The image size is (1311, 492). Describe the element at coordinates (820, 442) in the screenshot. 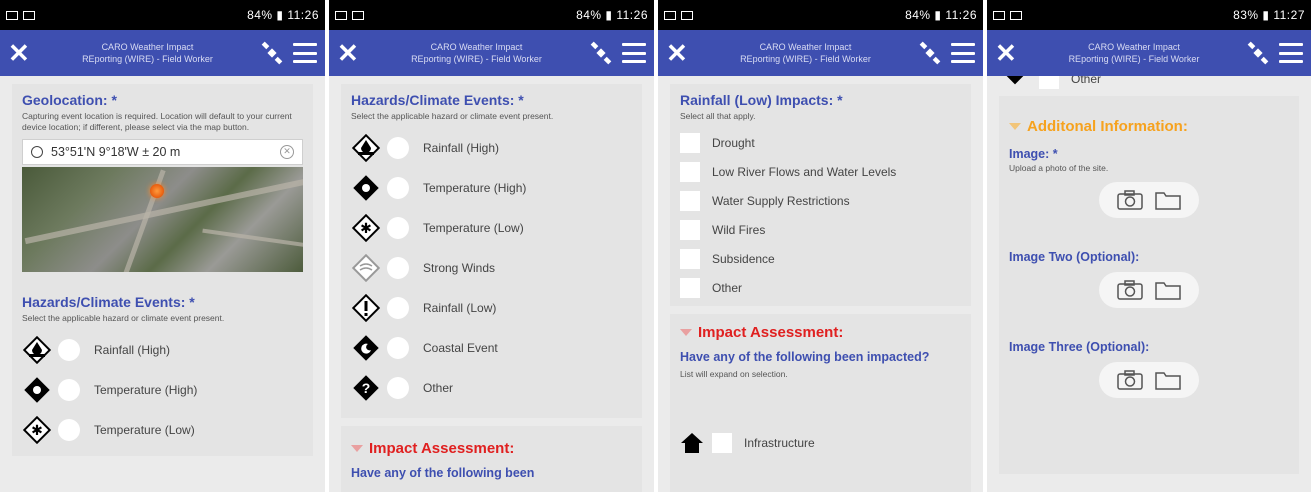

I see `impact-category-option: Infrastructure` at that location.